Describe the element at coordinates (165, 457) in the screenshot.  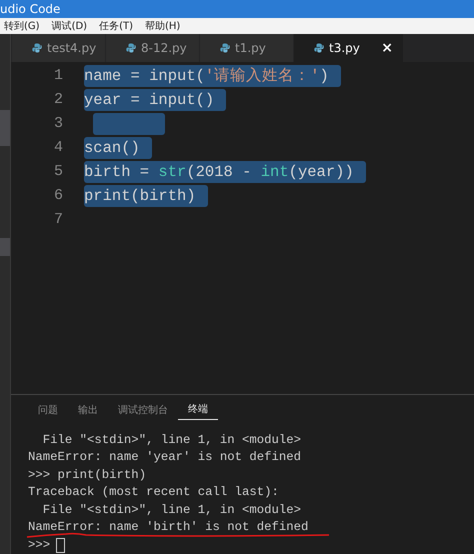
I see `terminal-line: NameError: name 'year' is not defined` at that location.